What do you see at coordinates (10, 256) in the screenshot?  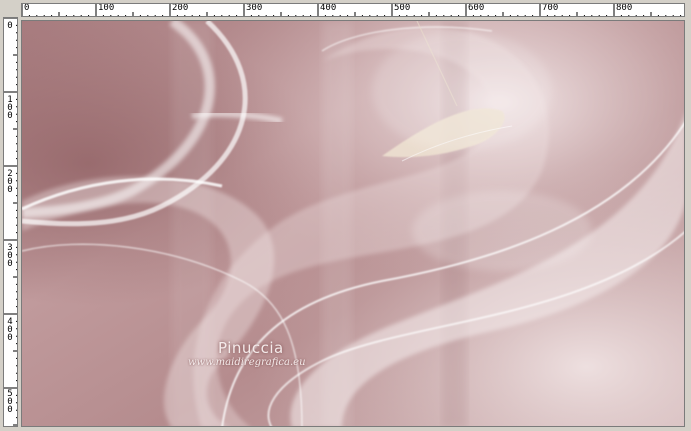 I see `ruler-left-label-300: 300` at bounding box center [10, 256].